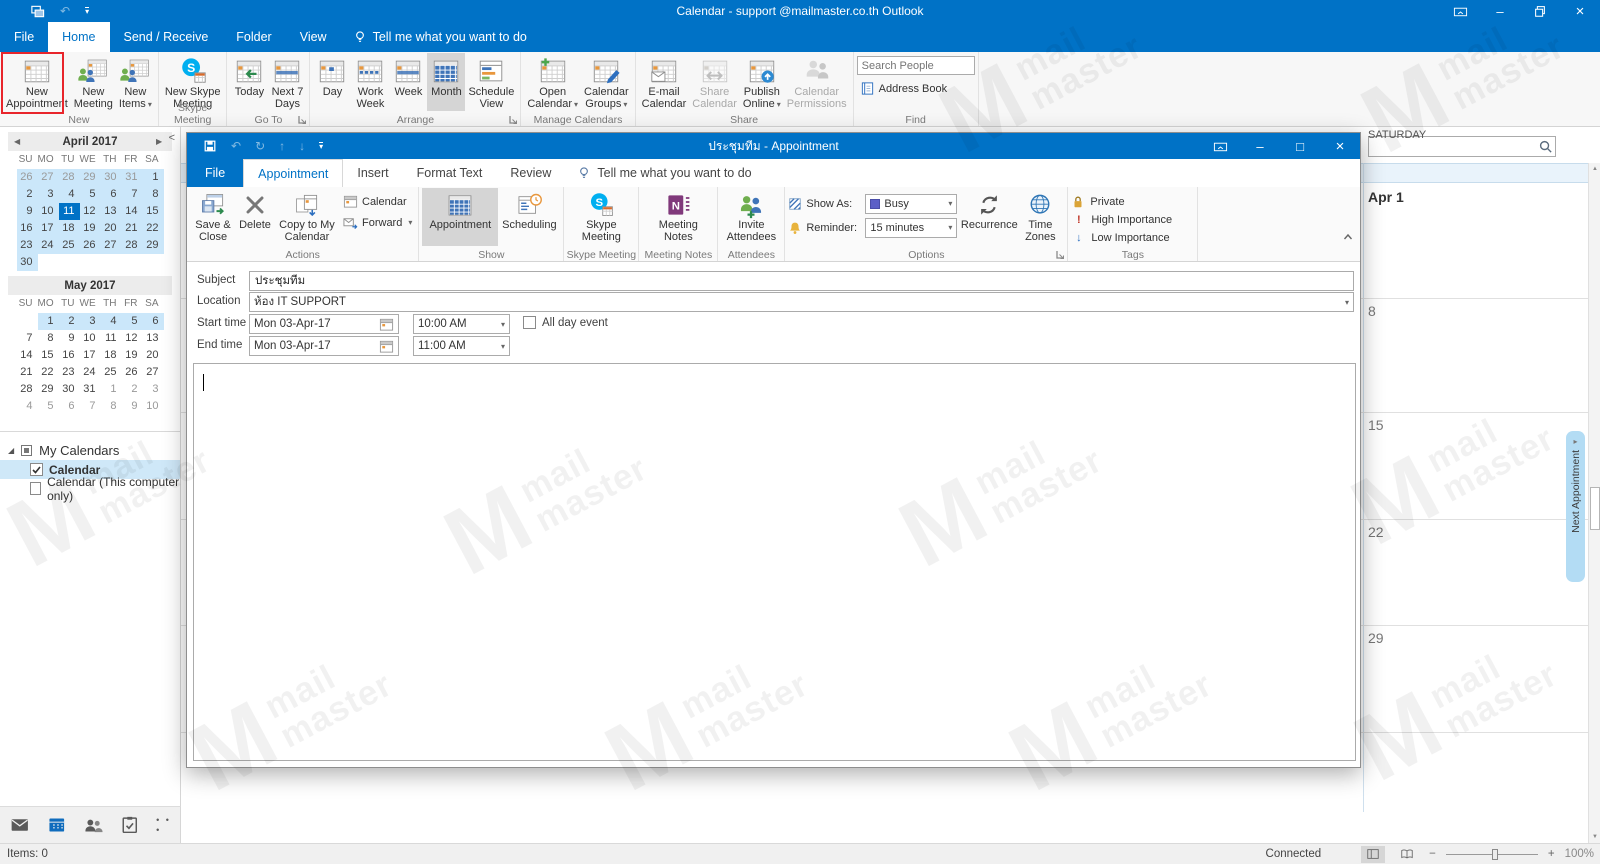  What do you see at coordinates (27, 338) in the screenshot?
I see `minical-day: 7` at bounding box center [27, 338].